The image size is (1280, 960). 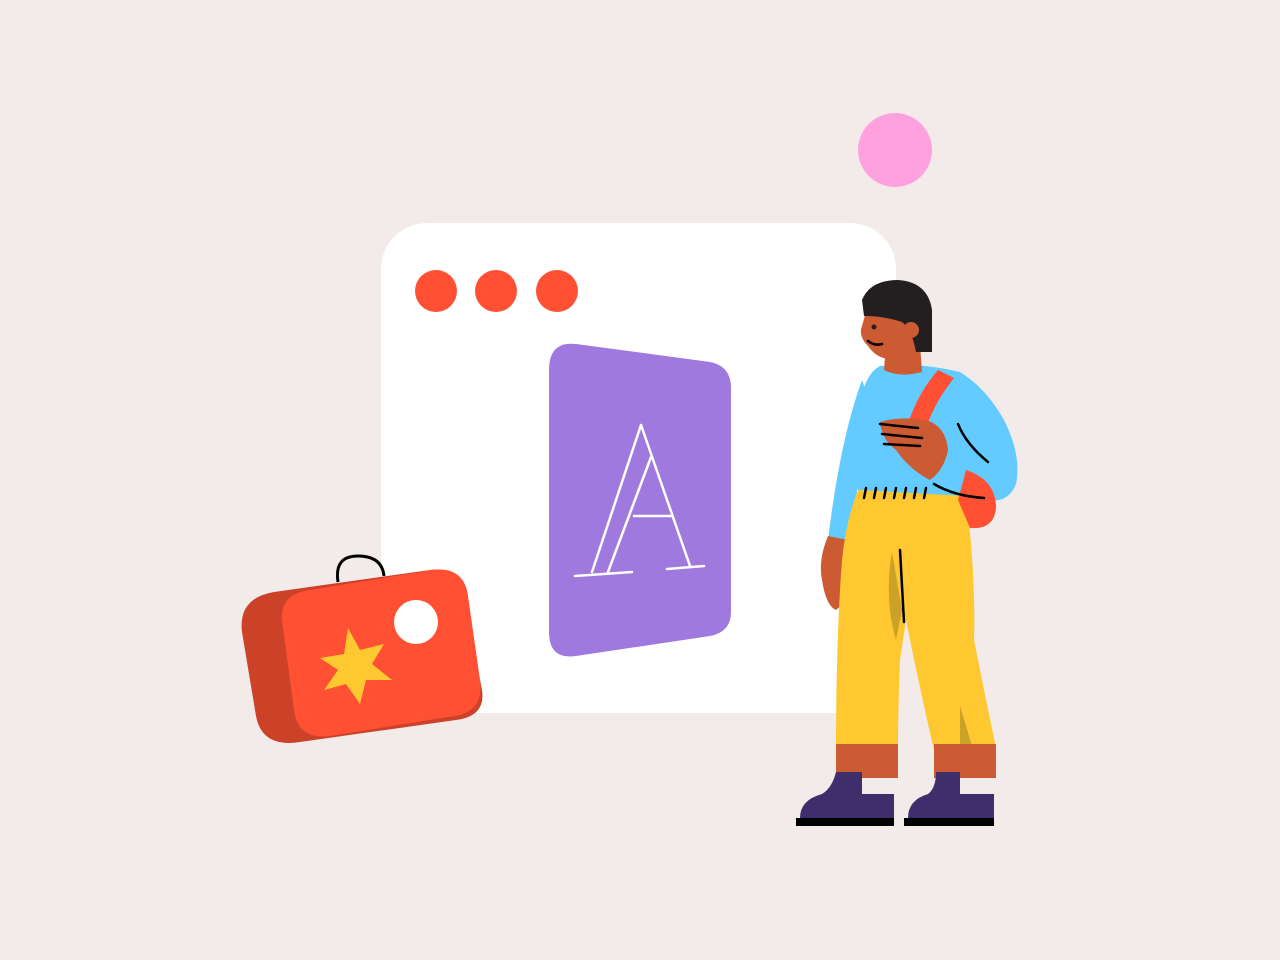 I want to click on suitcase-porthole, so click(x=416, y=622).